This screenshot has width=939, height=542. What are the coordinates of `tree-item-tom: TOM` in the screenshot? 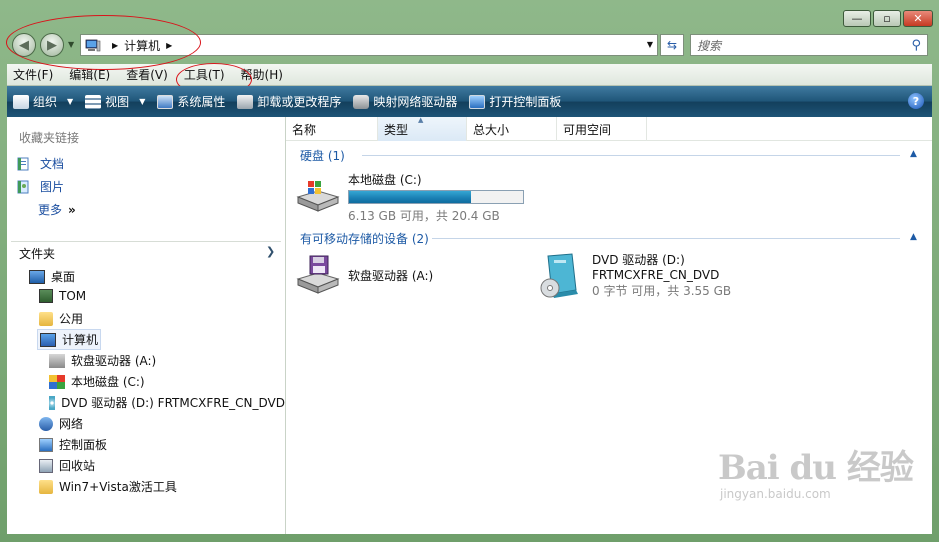 It's located at (62, 296).